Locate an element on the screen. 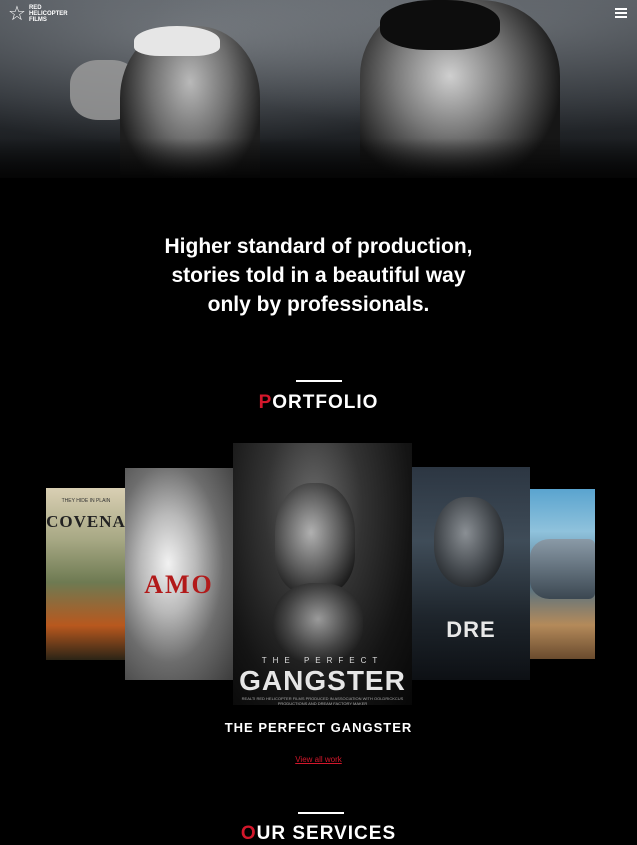 The width and height of the screenshot is (637, 845). poster-title: COVENA is located at coordinates (86, 521).